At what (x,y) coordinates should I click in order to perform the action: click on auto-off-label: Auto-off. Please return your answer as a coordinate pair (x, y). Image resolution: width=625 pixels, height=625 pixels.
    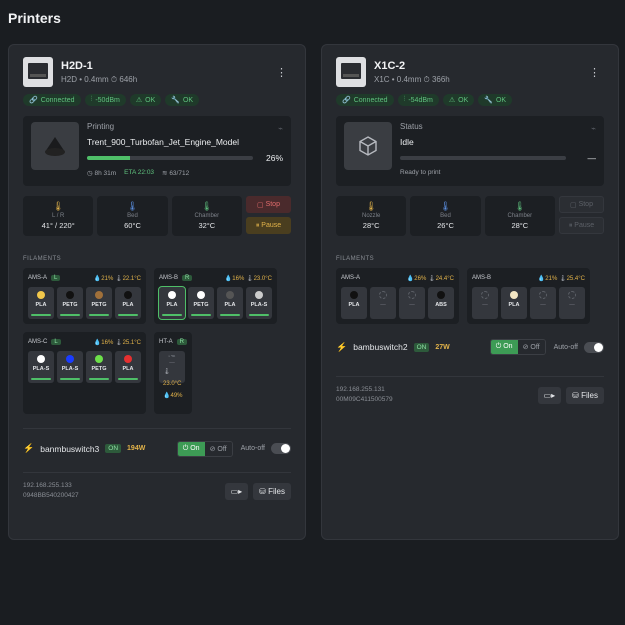
    Looking at the image, I should click on (252, 448).